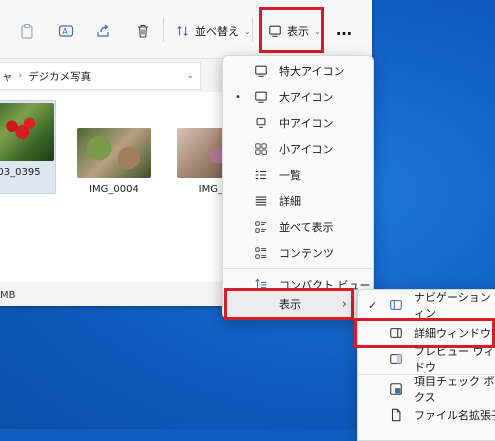 The image size is (495, 441). I want to click on menu-item-tiles: 並べて表示, so click(298, 227).